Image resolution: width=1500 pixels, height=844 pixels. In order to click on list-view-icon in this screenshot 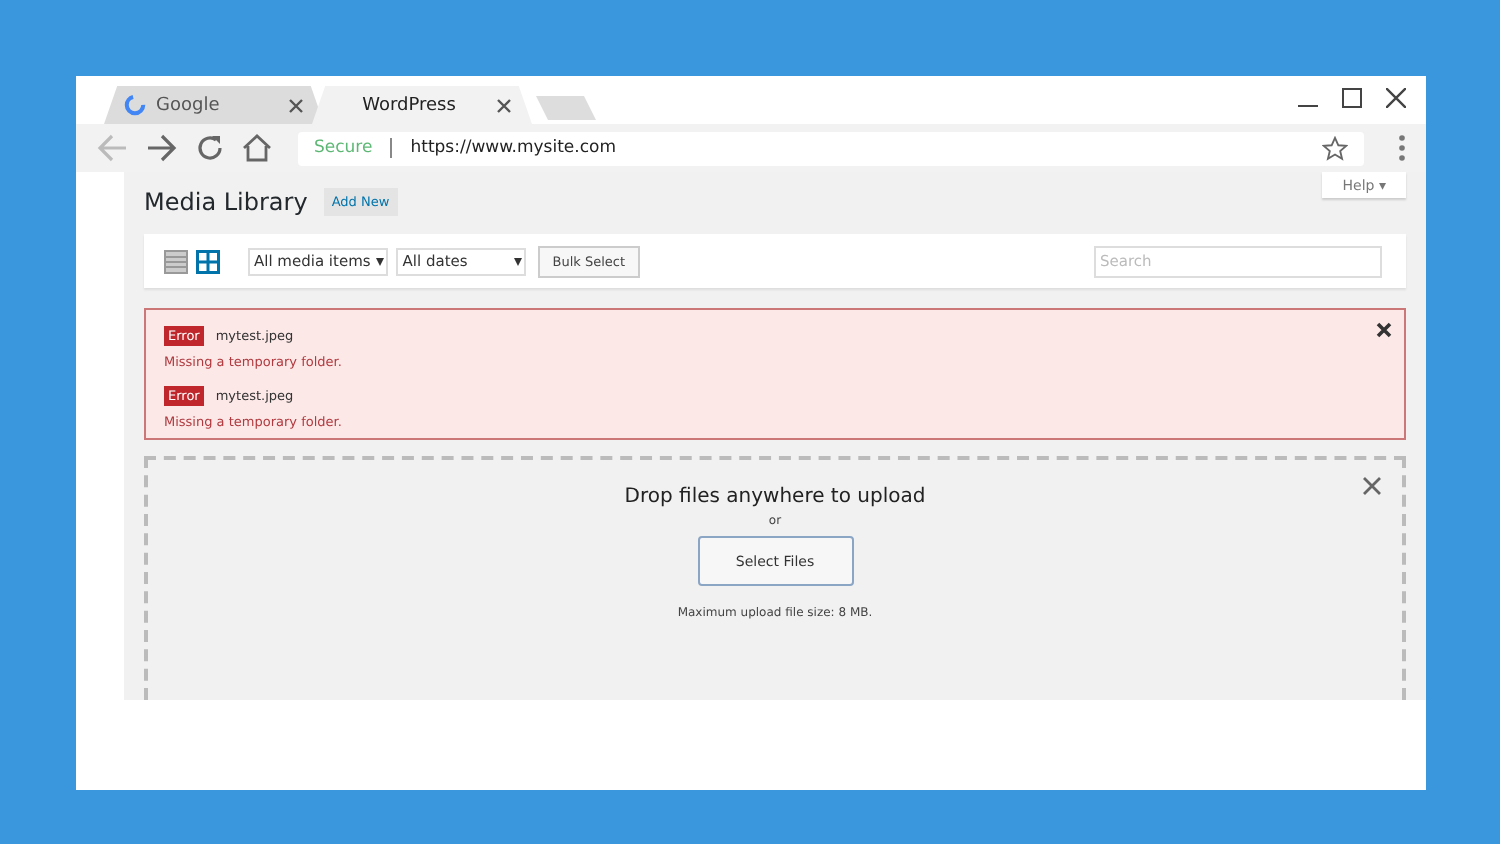, I will do `click(176, 261)`.